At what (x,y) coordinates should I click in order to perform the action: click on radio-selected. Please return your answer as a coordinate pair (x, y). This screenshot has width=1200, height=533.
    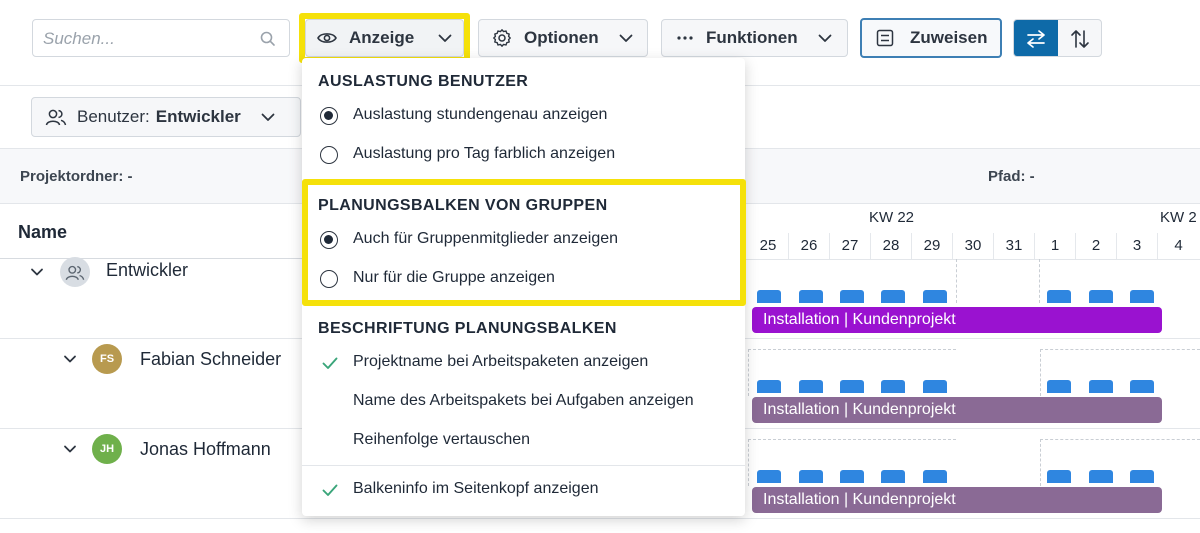
    Looking at the image, I should click on (329, 116).